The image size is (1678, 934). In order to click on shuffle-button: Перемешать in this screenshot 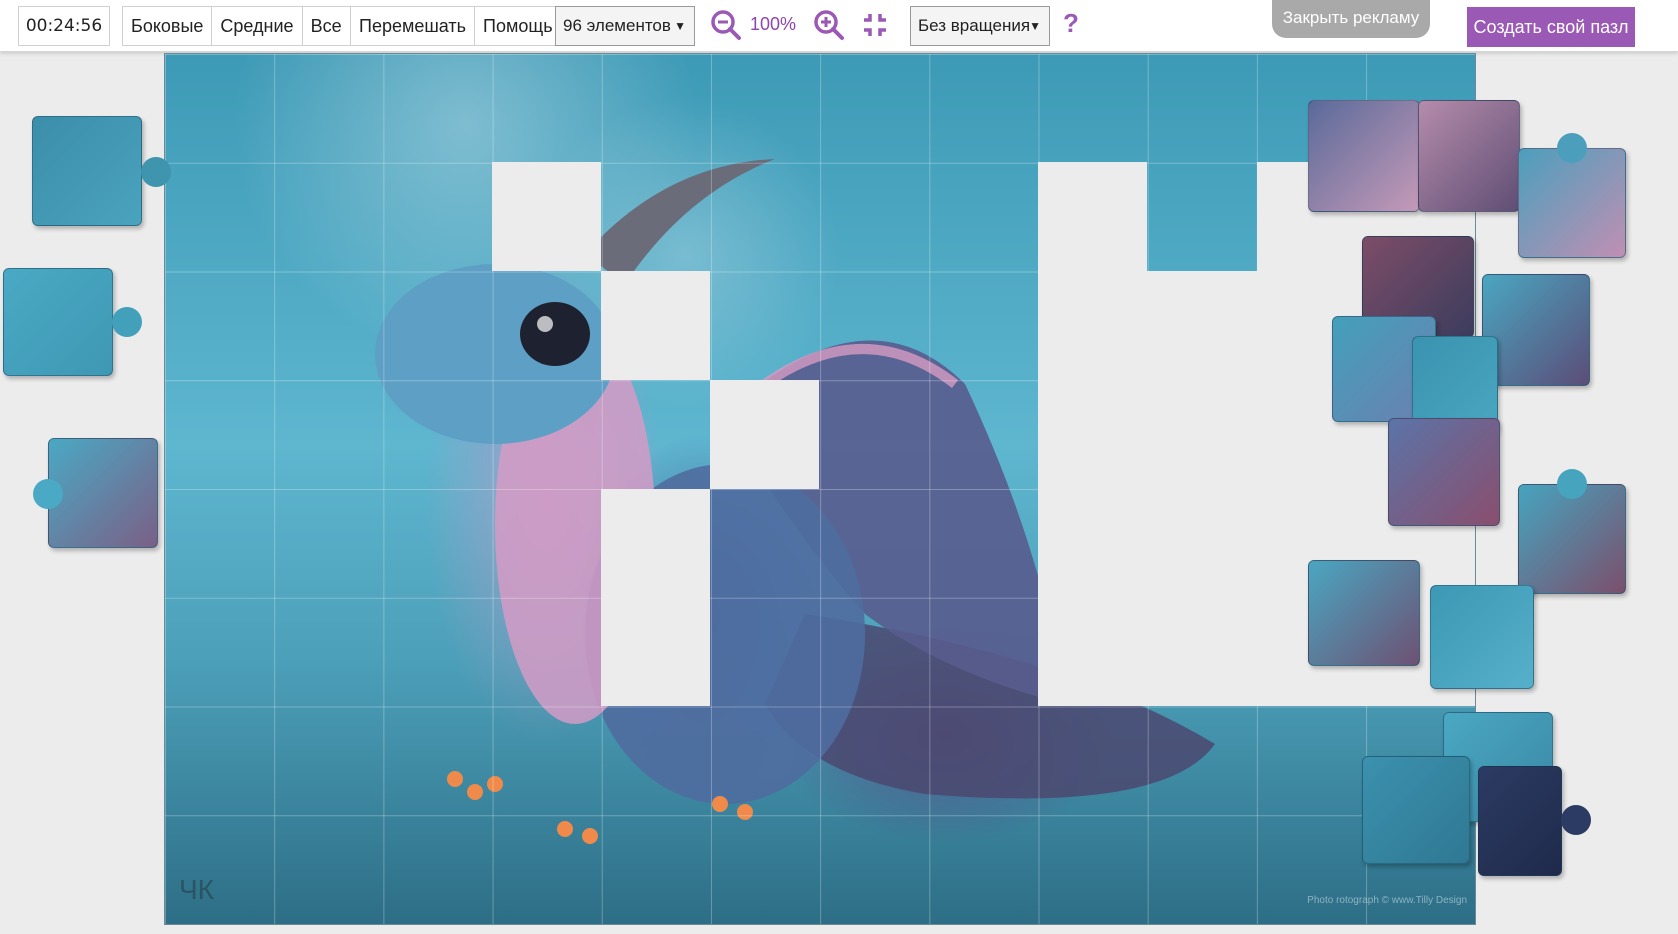, I will do `click(413, 26)`.